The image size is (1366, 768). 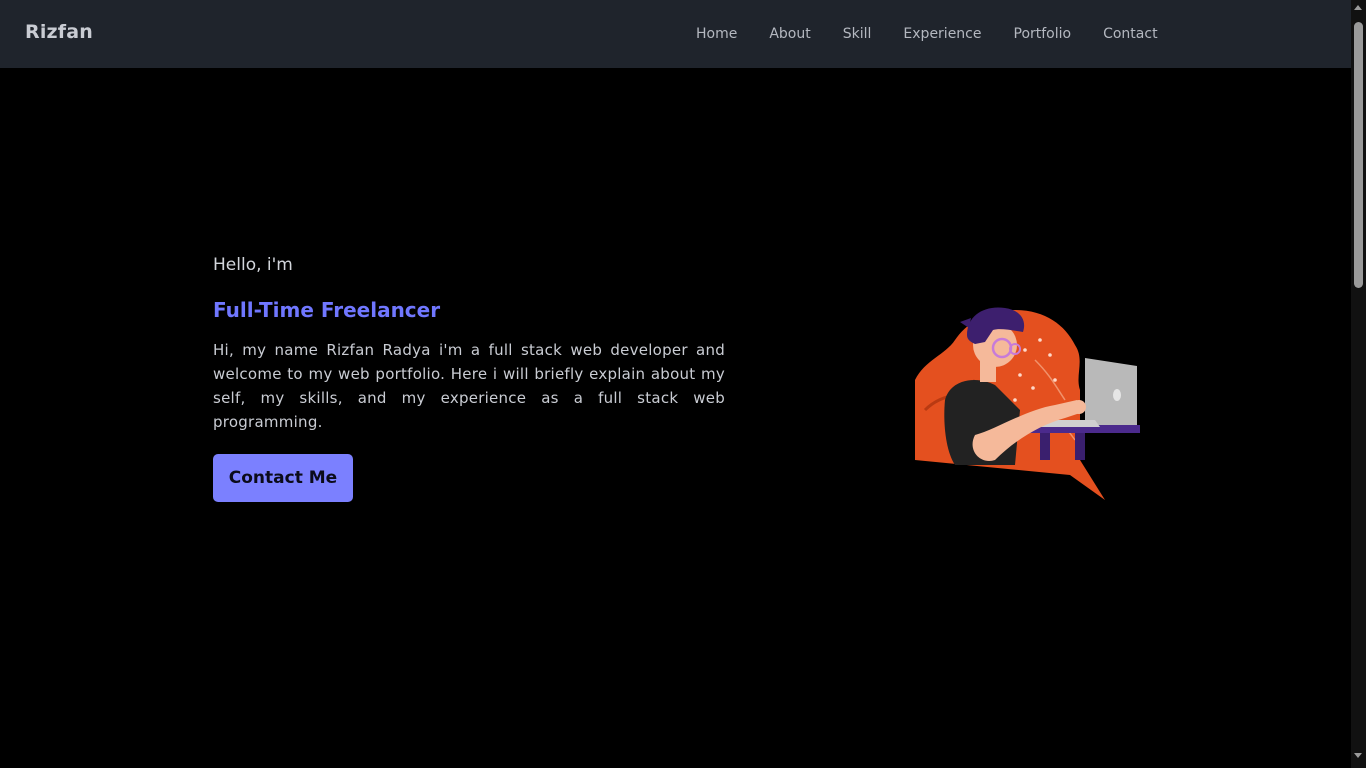 What do you see at coordinates (253, 265) in the screenshot?
I see `hero-greeting: Hello, i'm` at bounding box center [253, 265].